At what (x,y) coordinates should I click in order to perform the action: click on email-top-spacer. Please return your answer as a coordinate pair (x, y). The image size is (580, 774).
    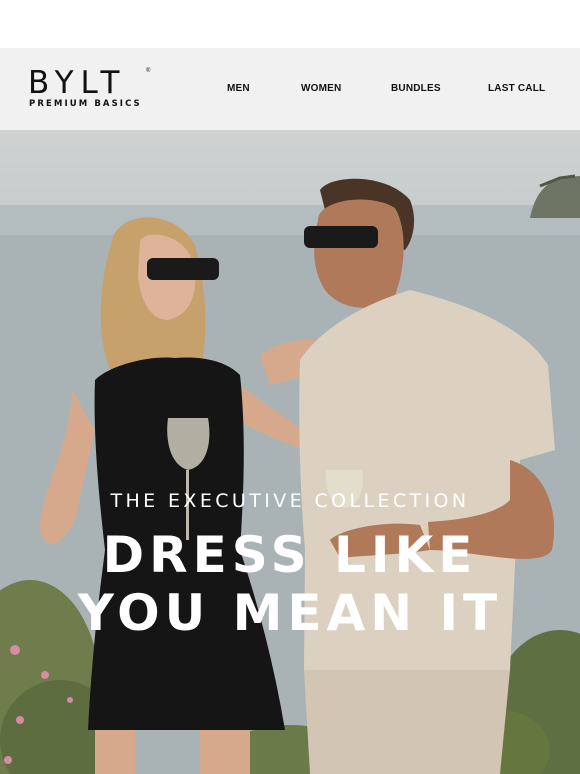
    Looking at the image, I should click on (290, 24).